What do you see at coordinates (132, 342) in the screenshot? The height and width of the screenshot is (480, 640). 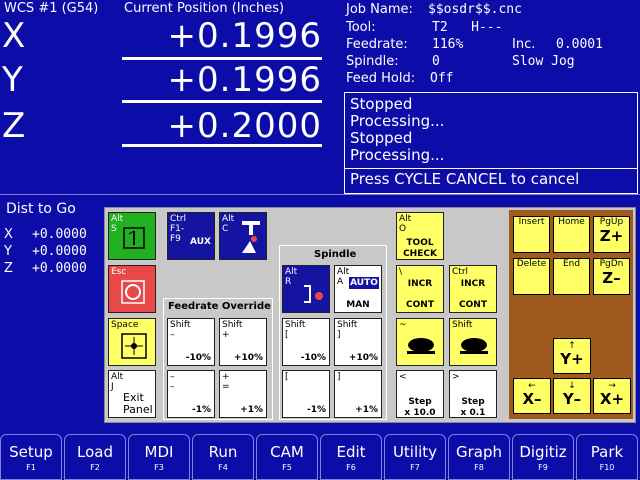 I see `feed-hold-key: Space` at bounding box center [132, 342].